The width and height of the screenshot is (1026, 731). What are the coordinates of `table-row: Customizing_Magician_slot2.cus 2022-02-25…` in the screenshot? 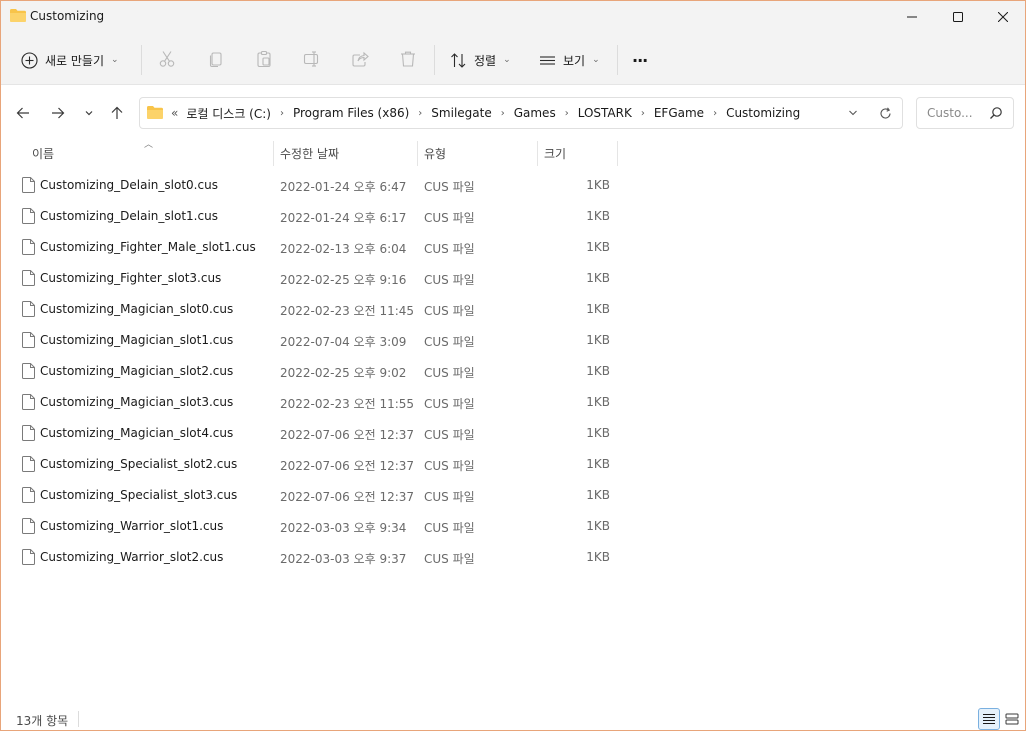 It's located at (321, 371).